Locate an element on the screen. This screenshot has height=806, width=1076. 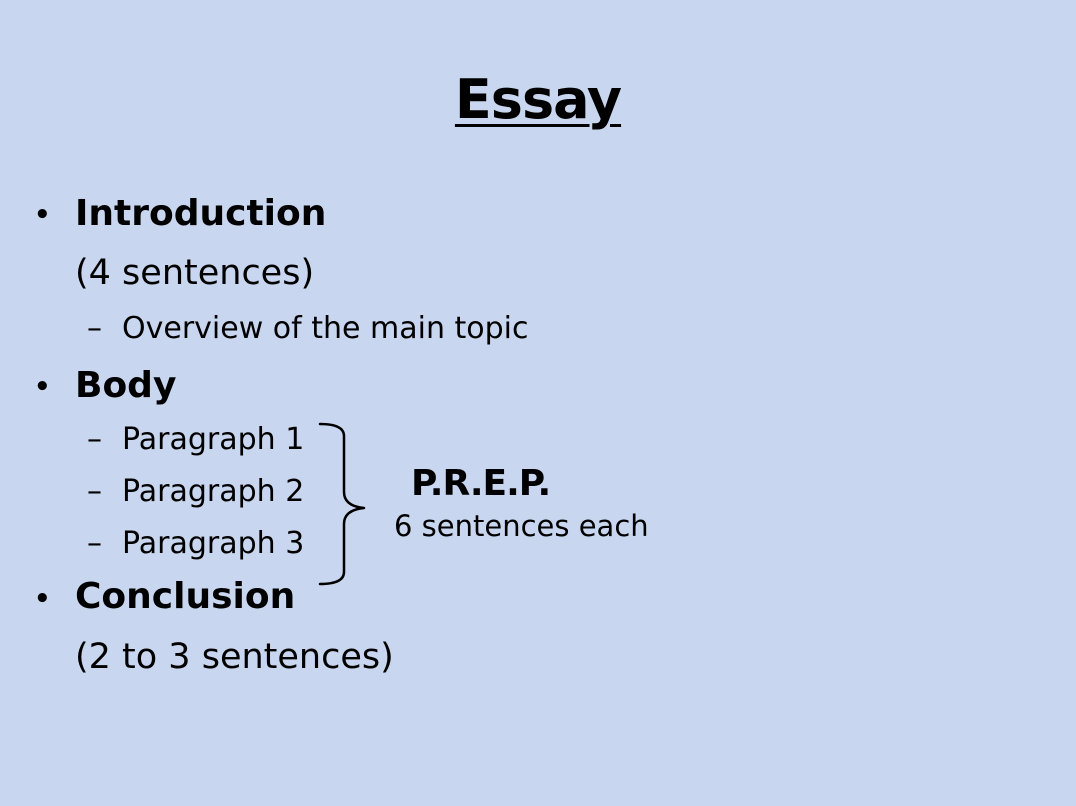
conclusion-heading: Conclusion is located at coordinates (185, 596).